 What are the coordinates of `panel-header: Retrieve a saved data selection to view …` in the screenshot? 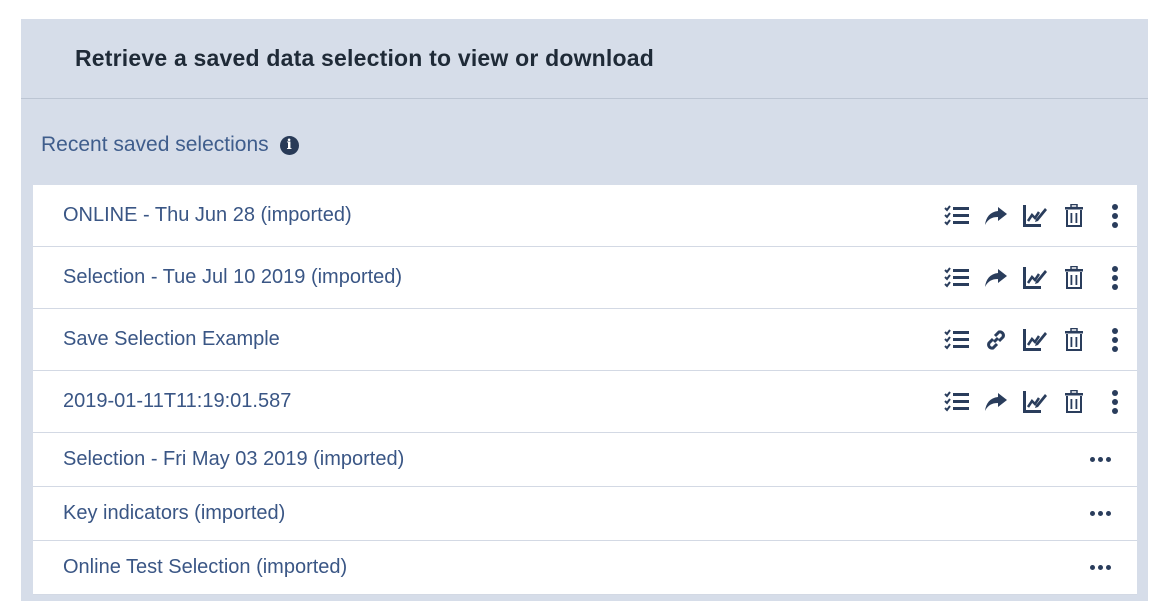 It's located at (584, 59).